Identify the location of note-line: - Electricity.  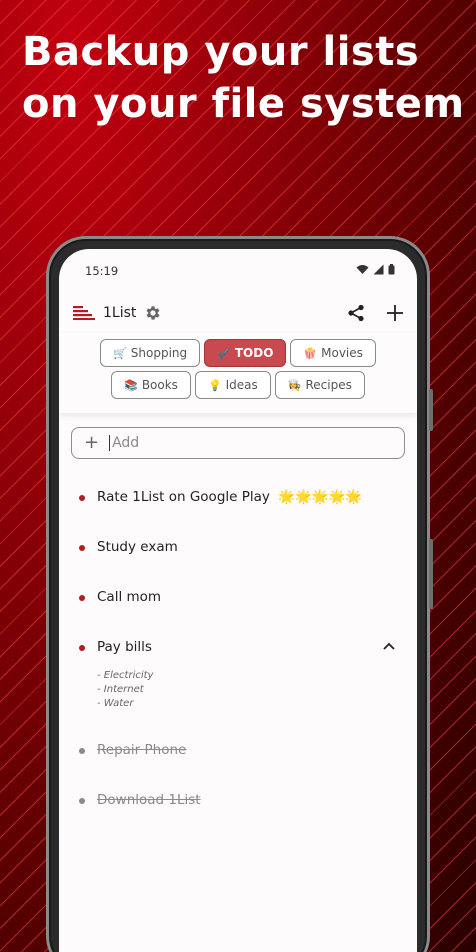
(125, 675).